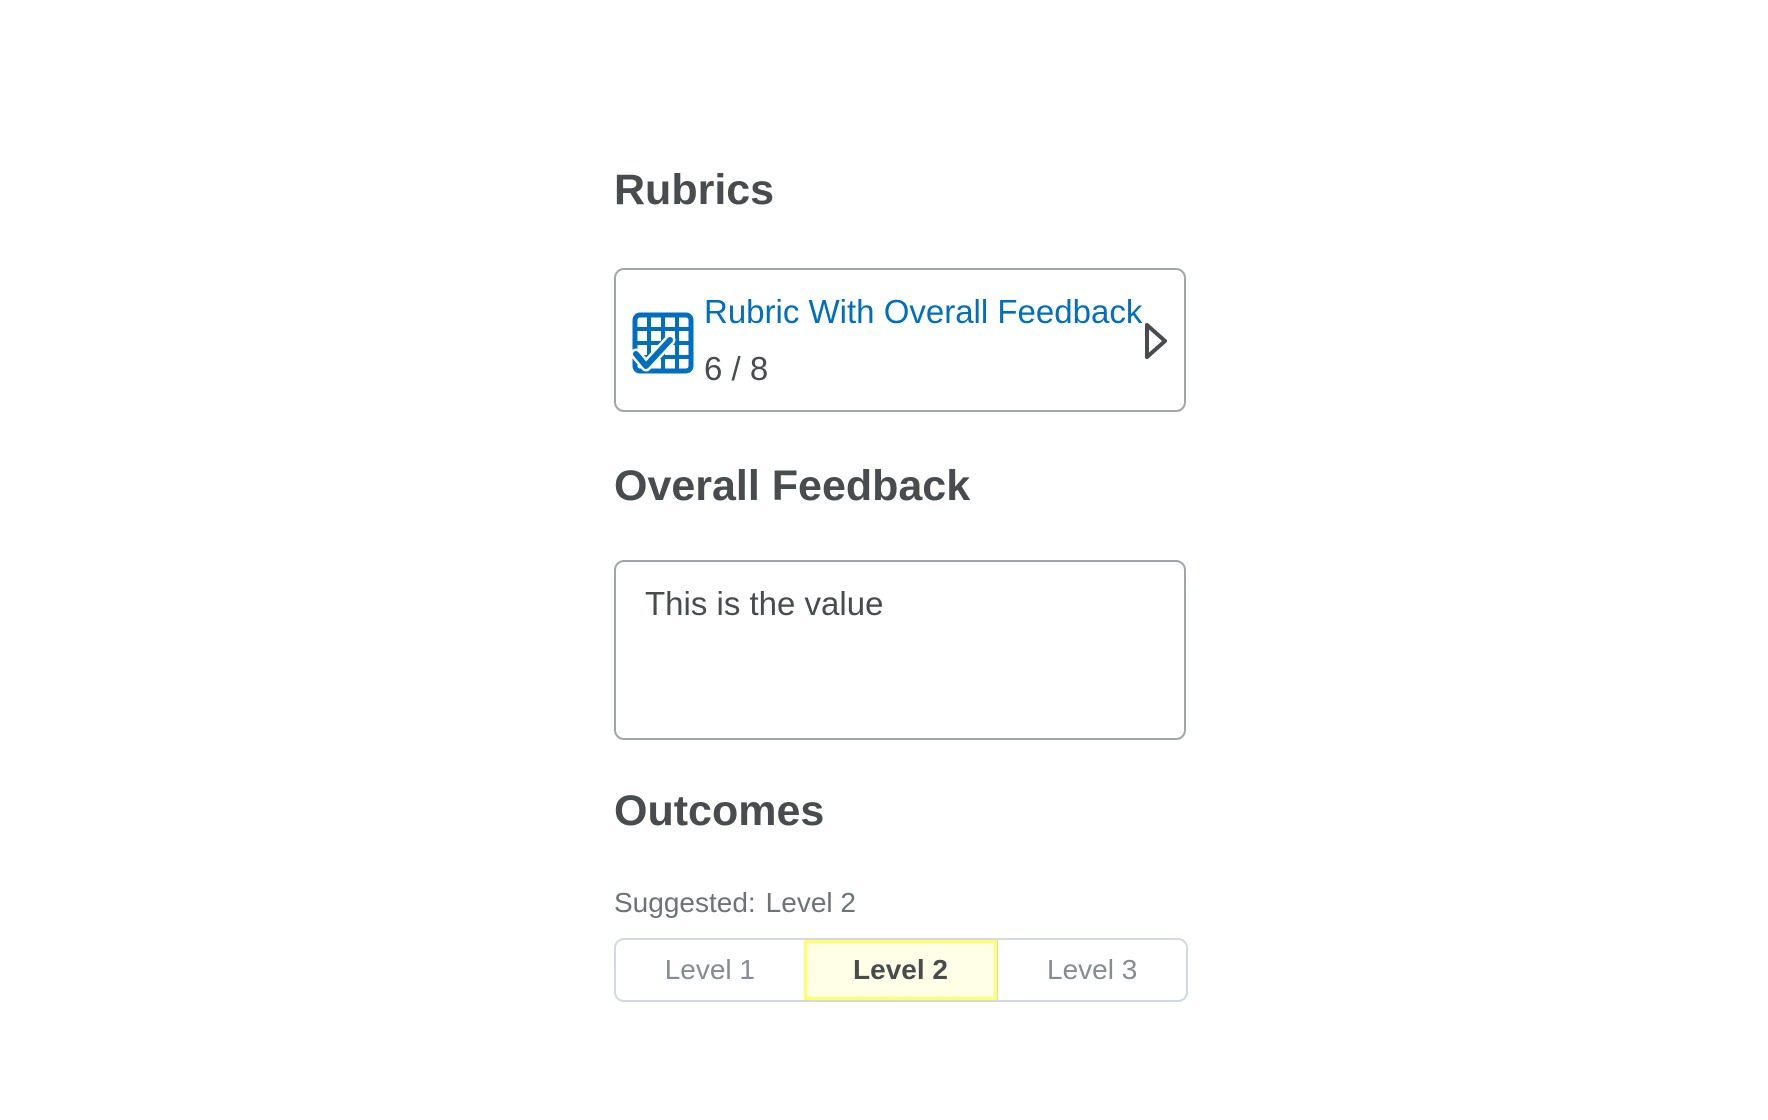 The height and width of the screenshot is (1120, 1768). Describe the element at coordinates (694, 190) in the screenshot. I see `rubrics-heading: Rubrics` at that location.